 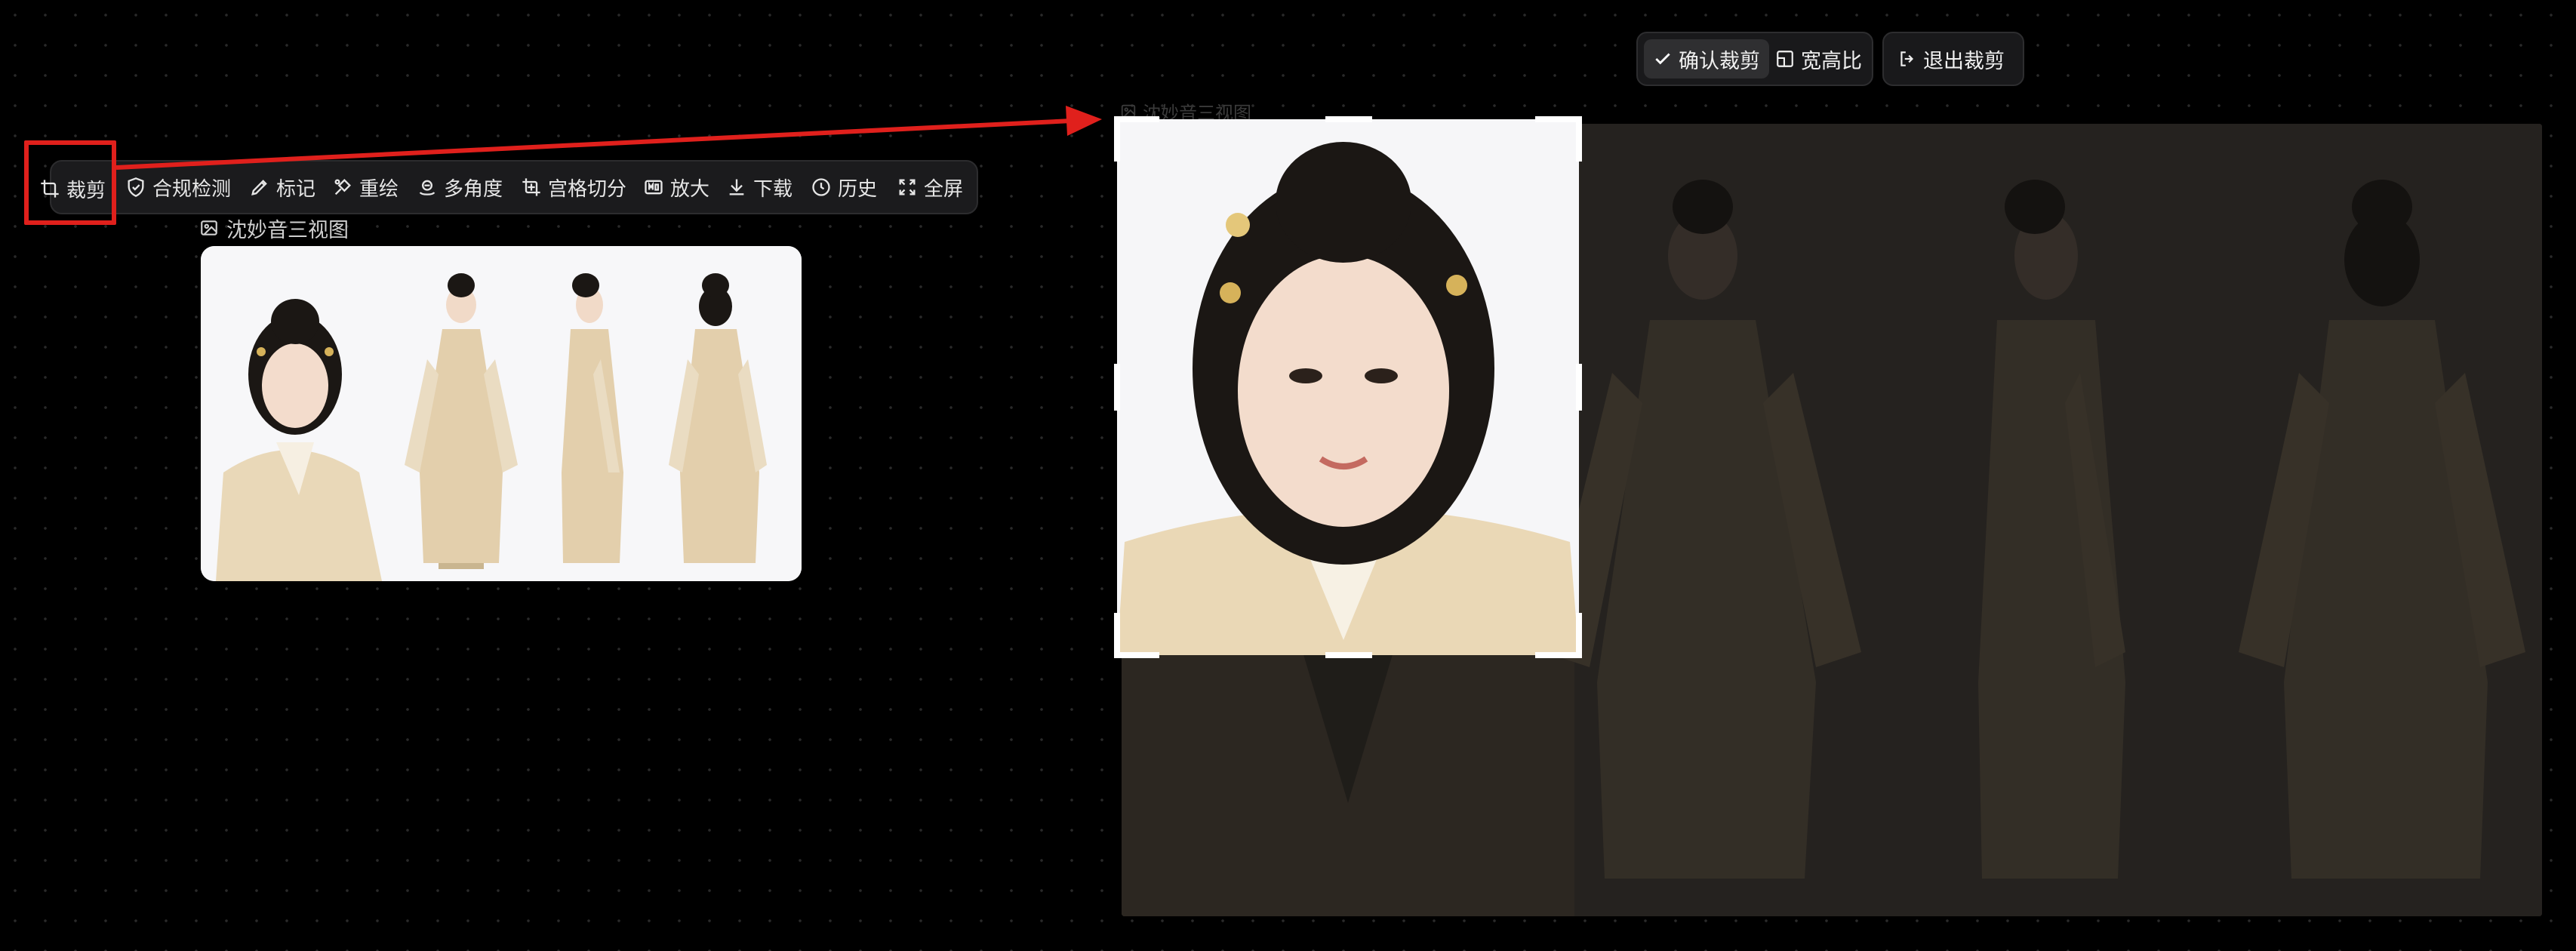 I want to click on toolbar-fullscreen-label: 全屏, so click(x=944, y=189).